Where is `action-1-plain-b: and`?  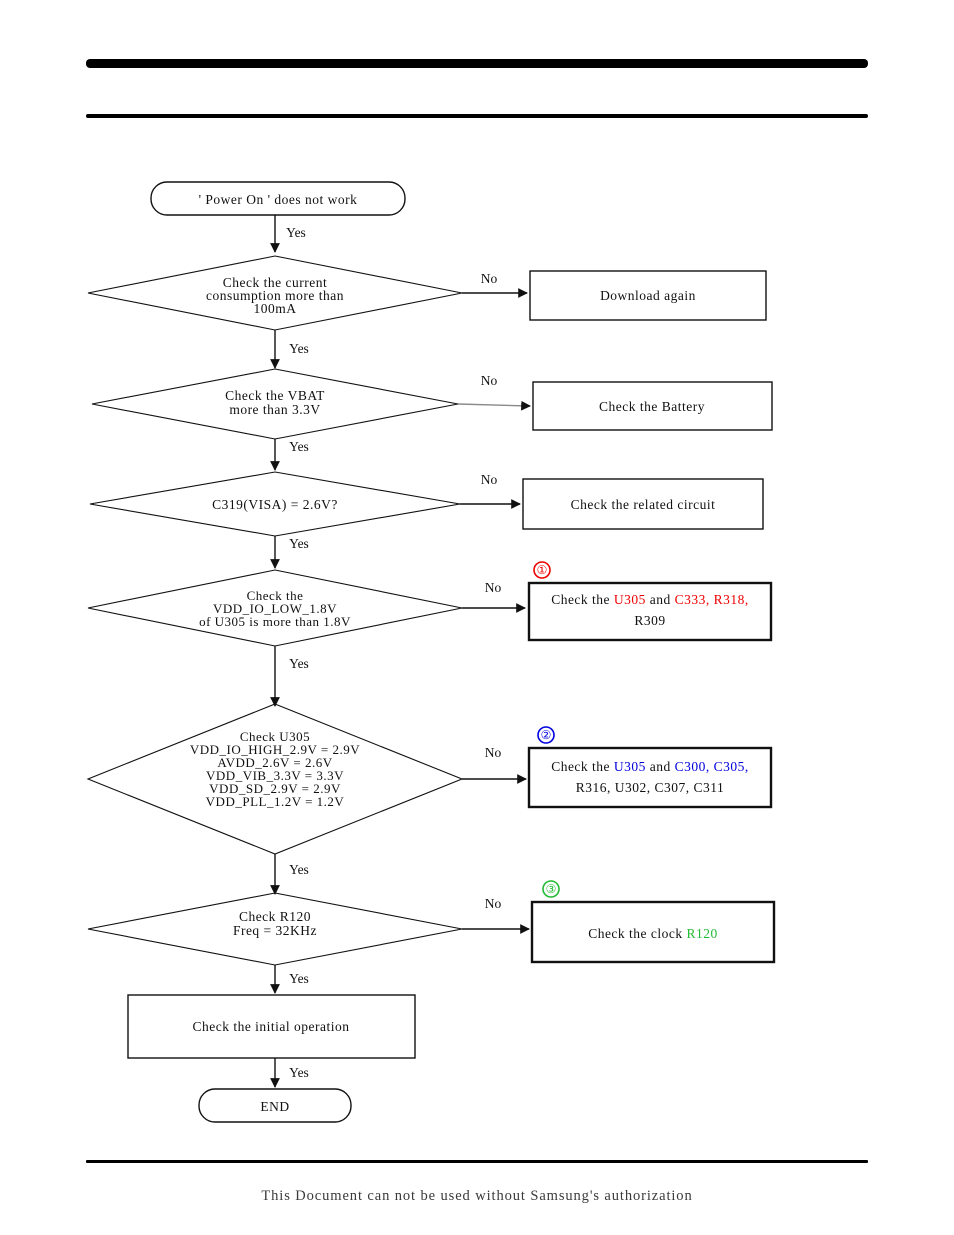 action-1-plain-b: and is located at coordinates (660, 599).